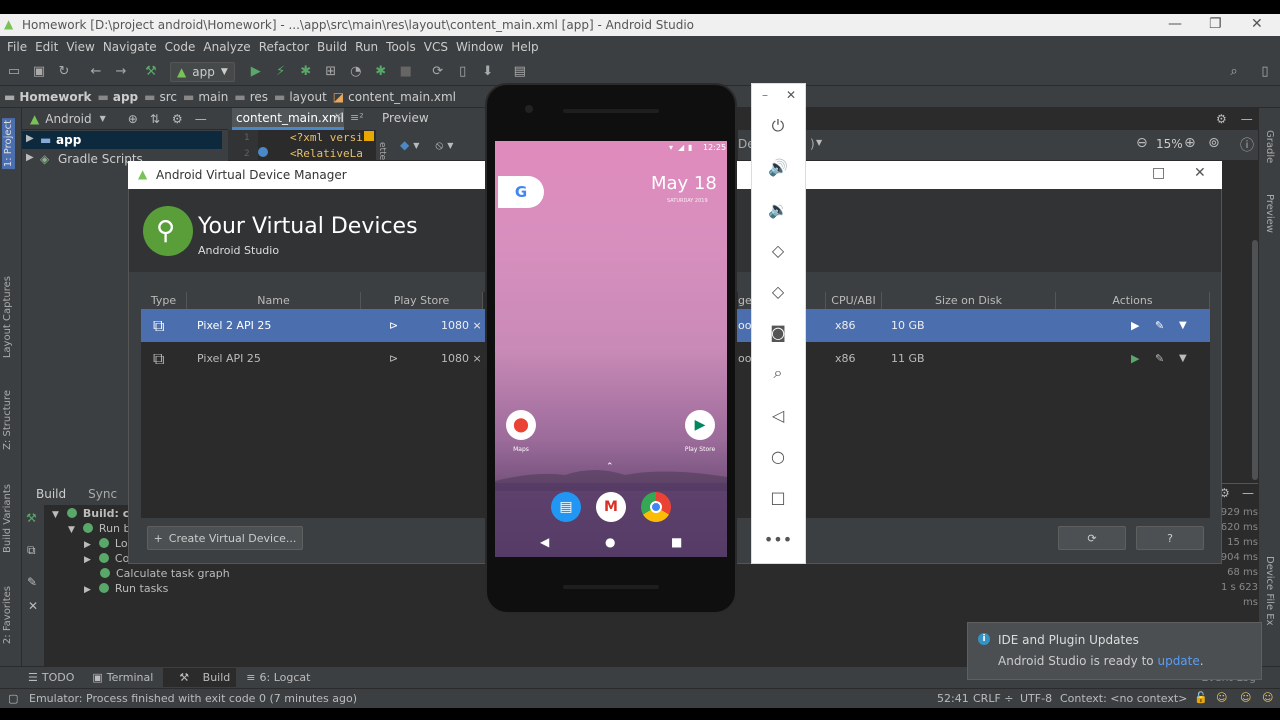 The height and width of the screenshot is (720, 1280). What do you see at coordinates (33, 606) in the screenshot?
I see `close-icon: ✕` at bounding box center [33, 606].